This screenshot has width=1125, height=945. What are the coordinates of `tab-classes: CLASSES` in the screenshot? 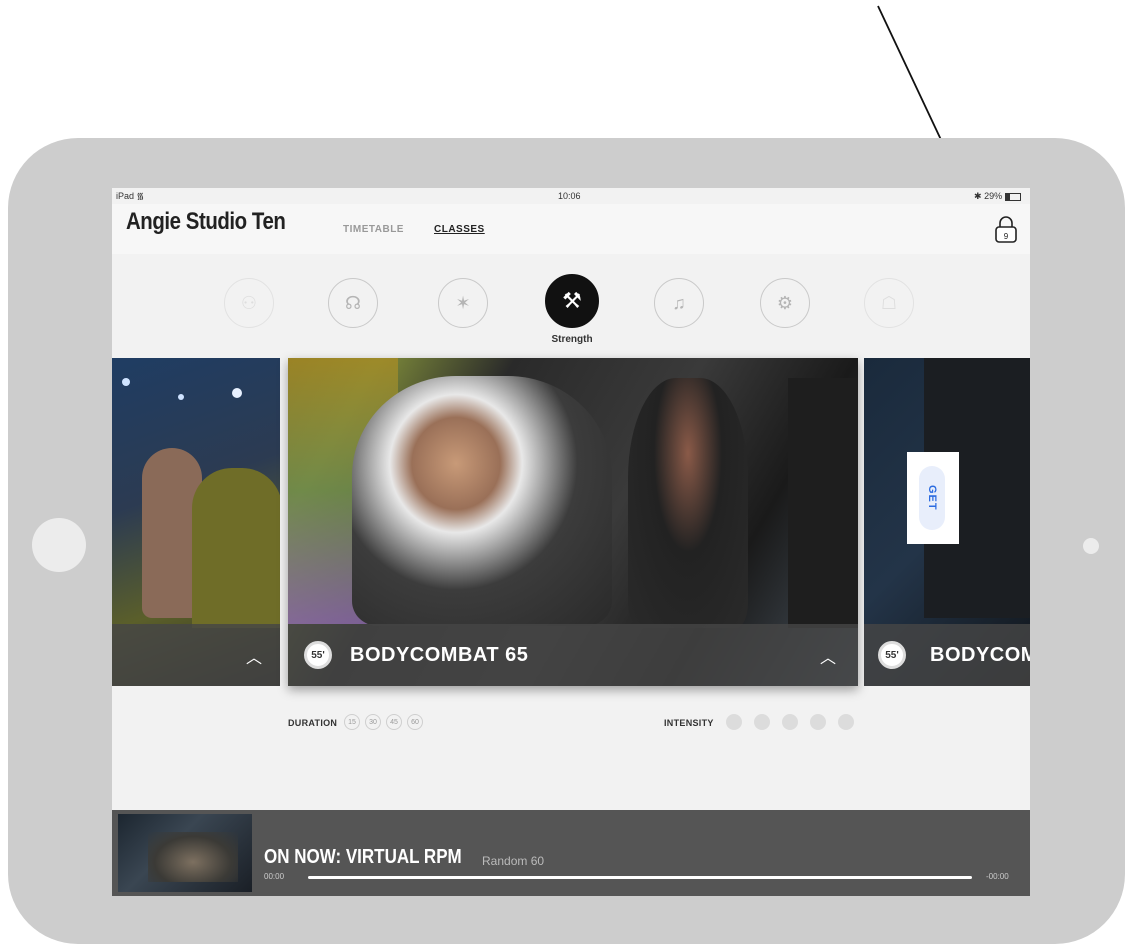 It's located at (459, 229).